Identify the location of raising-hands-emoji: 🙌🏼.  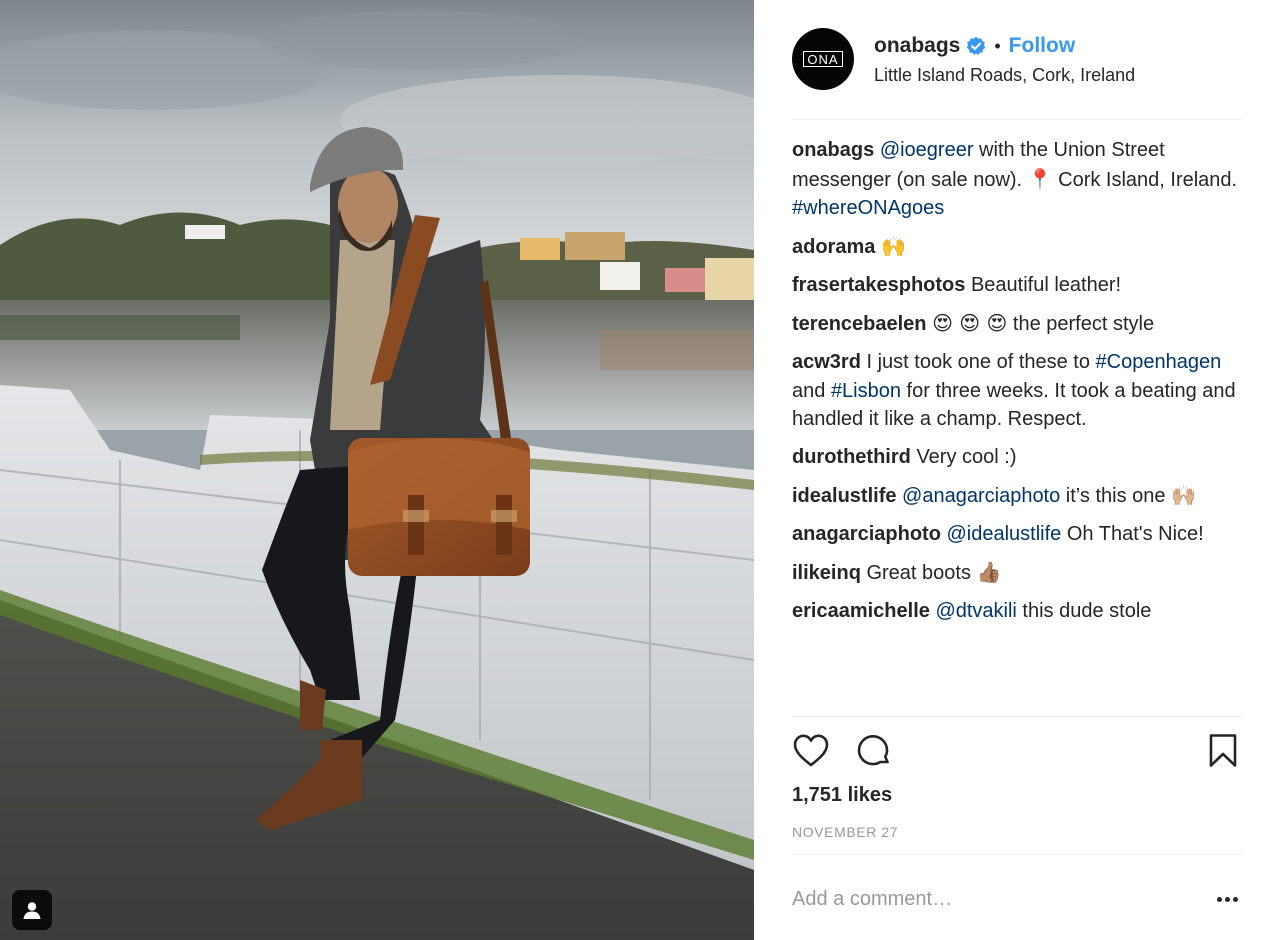
(1183, 495).